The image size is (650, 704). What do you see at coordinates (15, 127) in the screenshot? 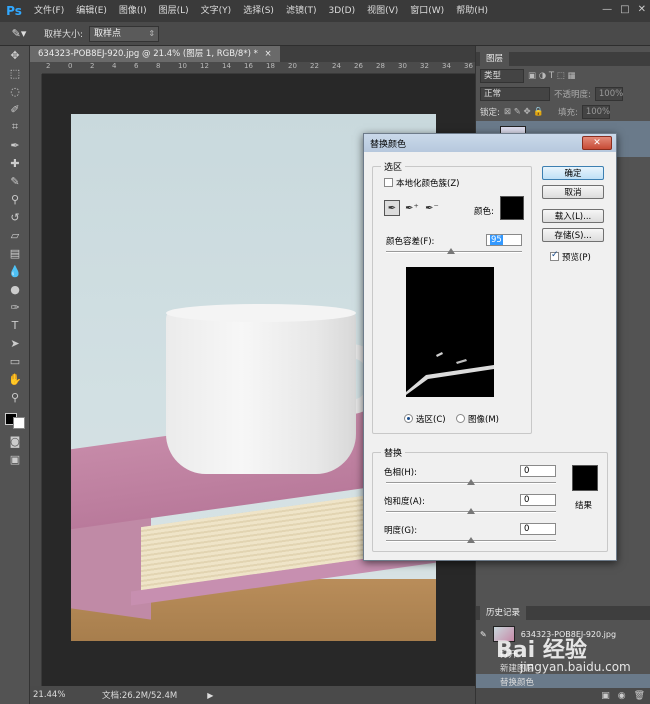
I see `crop-tool-icon: ⌗` at bounding box center [15, 127].